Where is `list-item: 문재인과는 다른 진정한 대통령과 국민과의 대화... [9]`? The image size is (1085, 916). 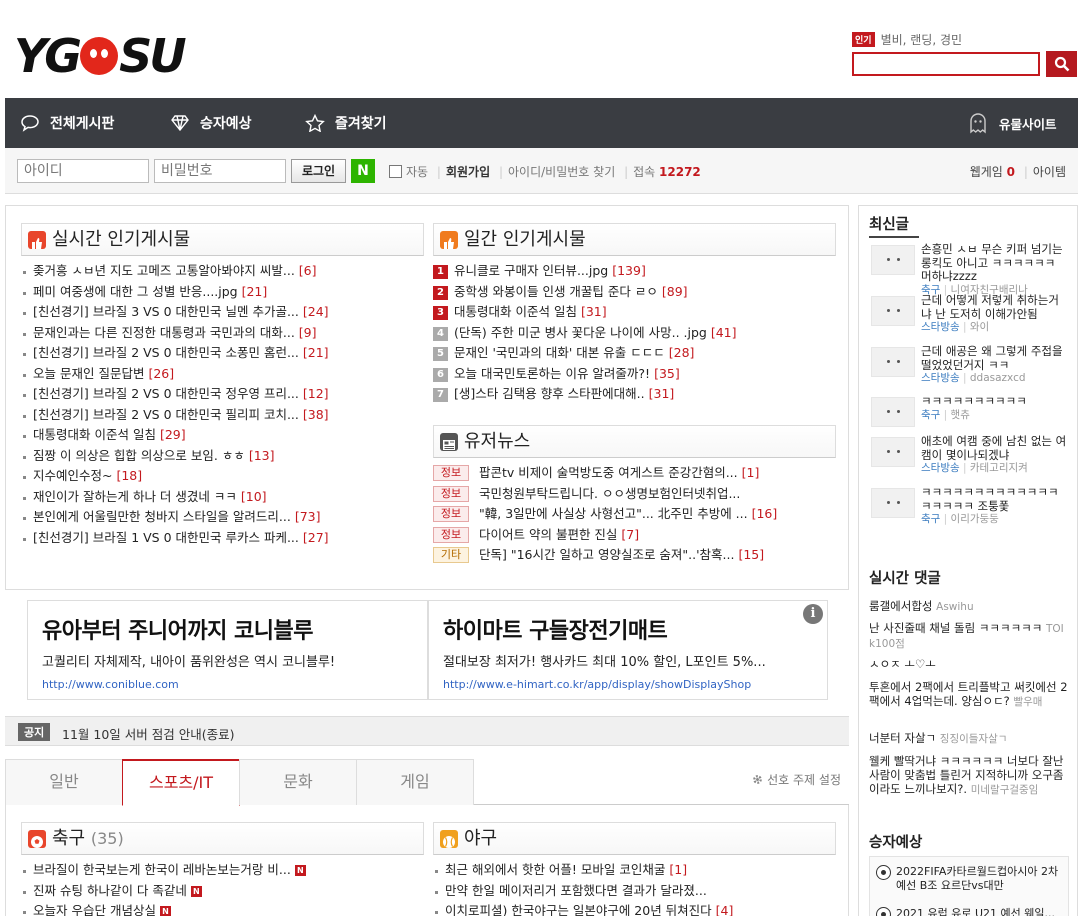
list-item: 문재인과는 다른 진정한 대통령과 국민과의 대화... [9] is located at coordinates (221, 333).